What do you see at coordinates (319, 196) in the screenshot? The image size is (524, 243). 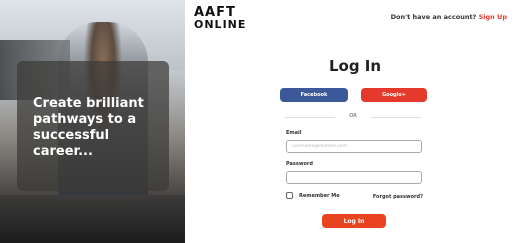 I see `remember-me-label: Remember Me` at bounding box center [319, 196].